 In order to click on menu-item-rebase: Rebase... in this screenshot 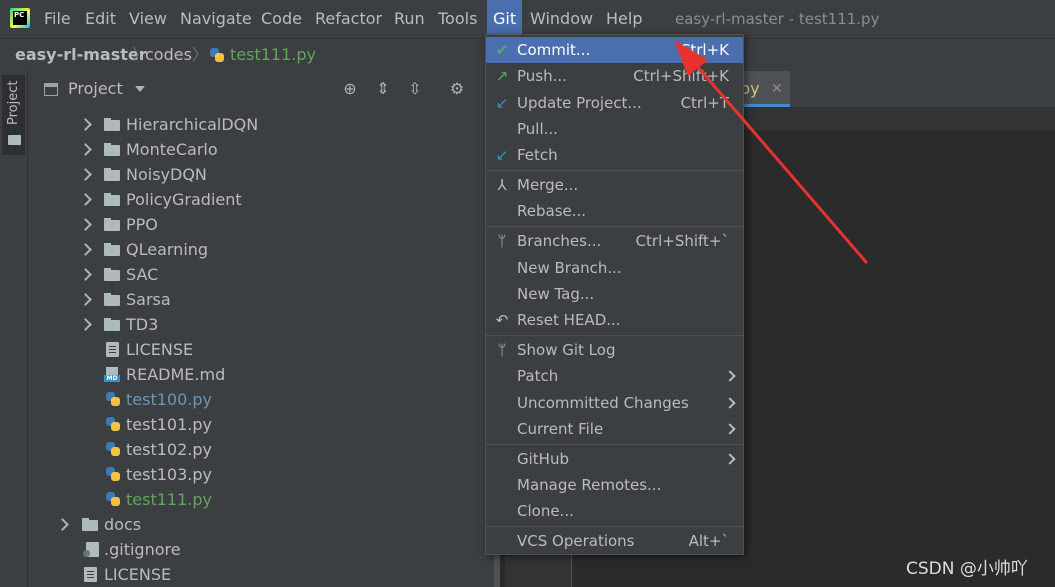, I will do `click(614, 211)`.